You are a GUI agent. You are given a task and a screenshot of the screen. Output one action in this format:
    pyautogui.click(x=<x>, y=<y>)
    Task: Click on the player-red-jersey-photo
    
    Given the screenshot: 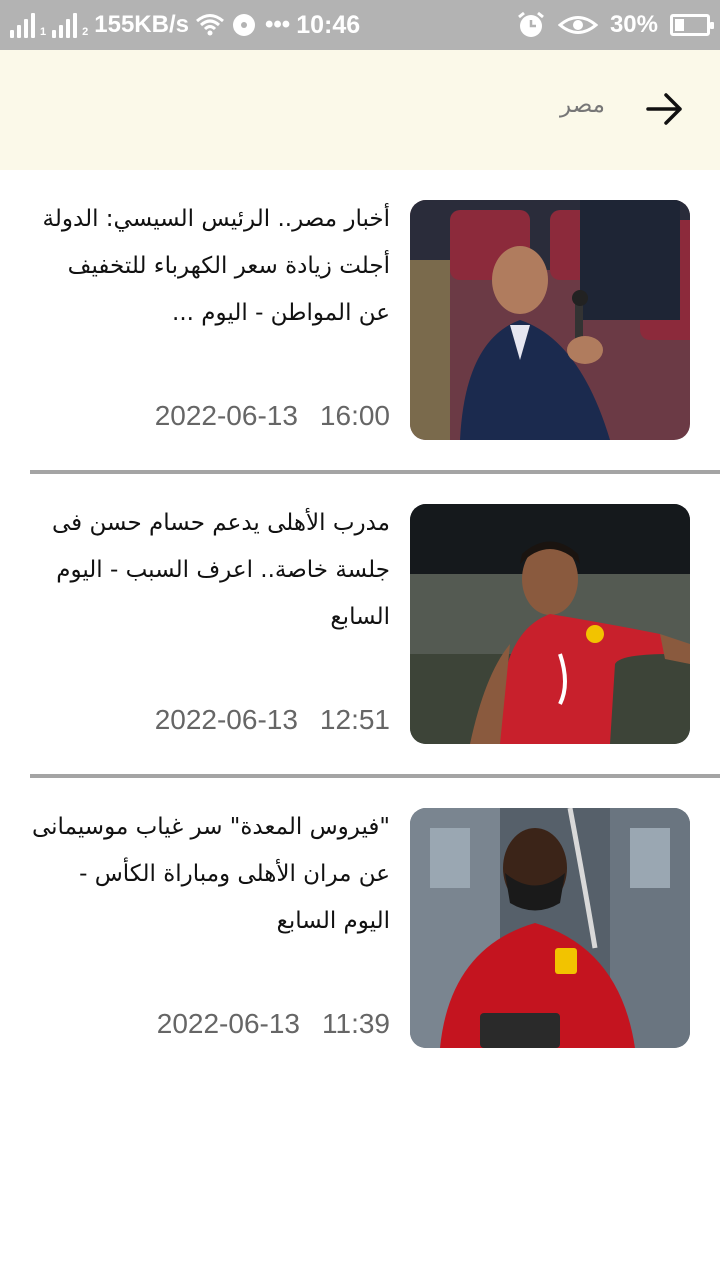 What is the action you would take?
    pyautogui.click(x=550, y=624)
    